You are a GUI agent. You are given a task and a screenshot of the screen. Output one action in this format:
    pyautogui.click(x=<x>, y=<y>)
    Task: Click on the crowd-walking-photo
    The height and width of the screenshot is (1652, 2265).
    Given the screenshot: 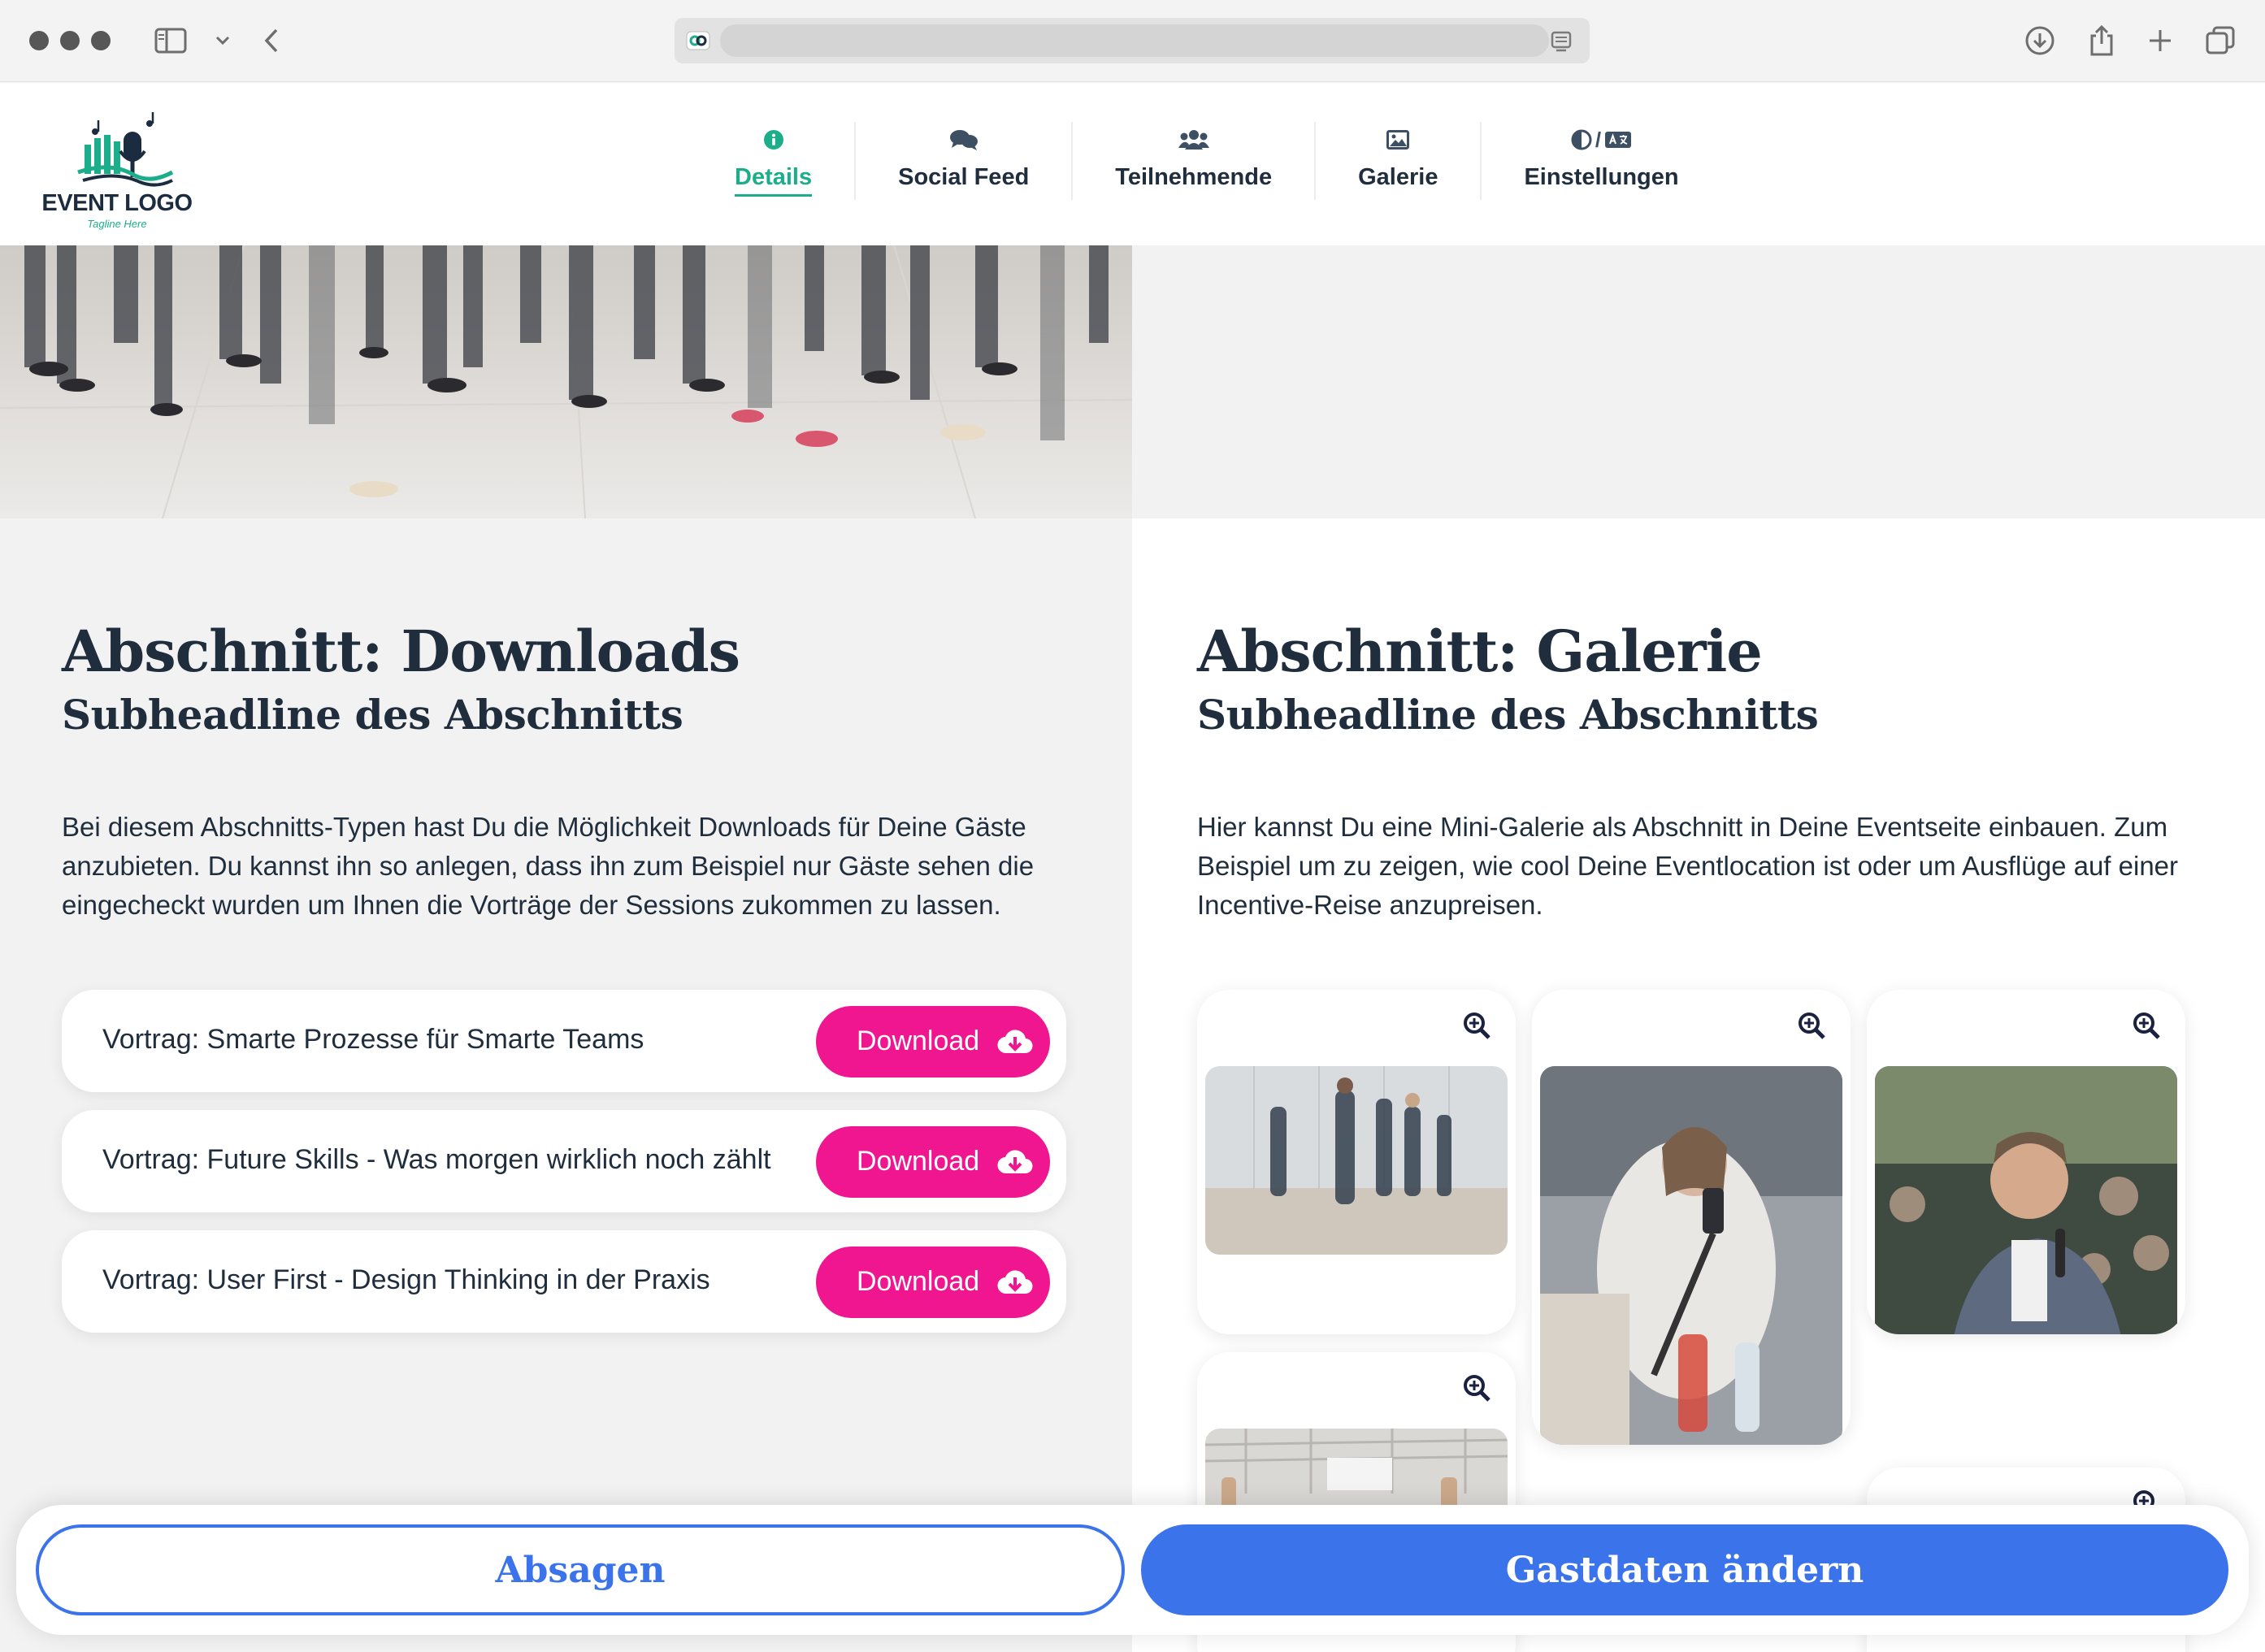 What is the action you would take?
    pyautogui.click(x=566, y=381)
    